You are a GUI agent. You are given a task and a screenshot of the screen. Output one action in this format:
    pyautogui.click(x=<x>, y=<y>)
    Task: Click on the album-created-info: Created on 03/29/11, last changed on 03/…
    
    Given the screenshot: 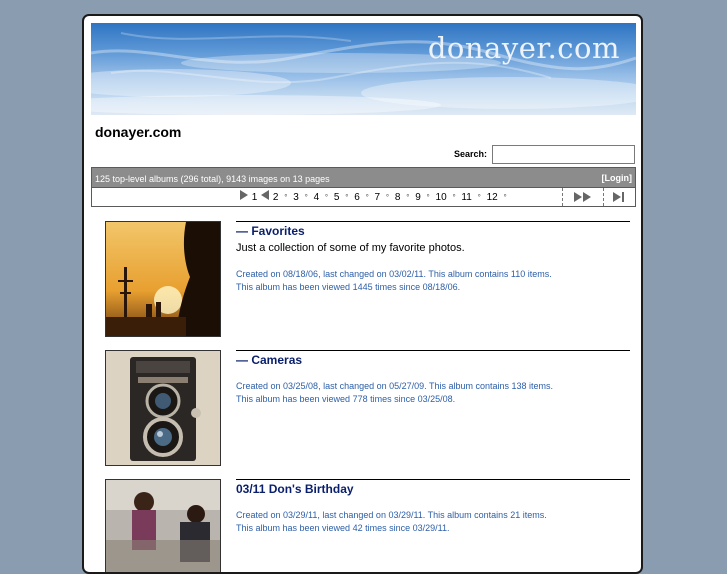 What is the action you would take?
    pyautogui.click(x=391, y=515)
    